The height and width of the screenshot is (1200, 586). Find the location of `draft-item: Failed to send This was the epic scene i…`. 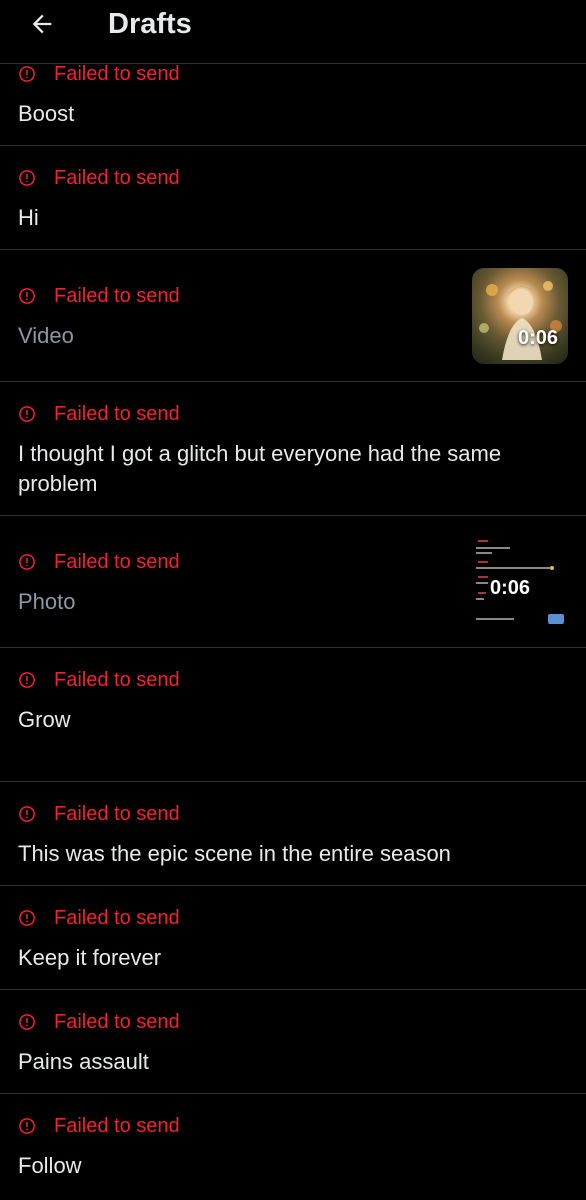

draft-item: Failed to send This was the epic scene i… is located at coordinates (293, 834).